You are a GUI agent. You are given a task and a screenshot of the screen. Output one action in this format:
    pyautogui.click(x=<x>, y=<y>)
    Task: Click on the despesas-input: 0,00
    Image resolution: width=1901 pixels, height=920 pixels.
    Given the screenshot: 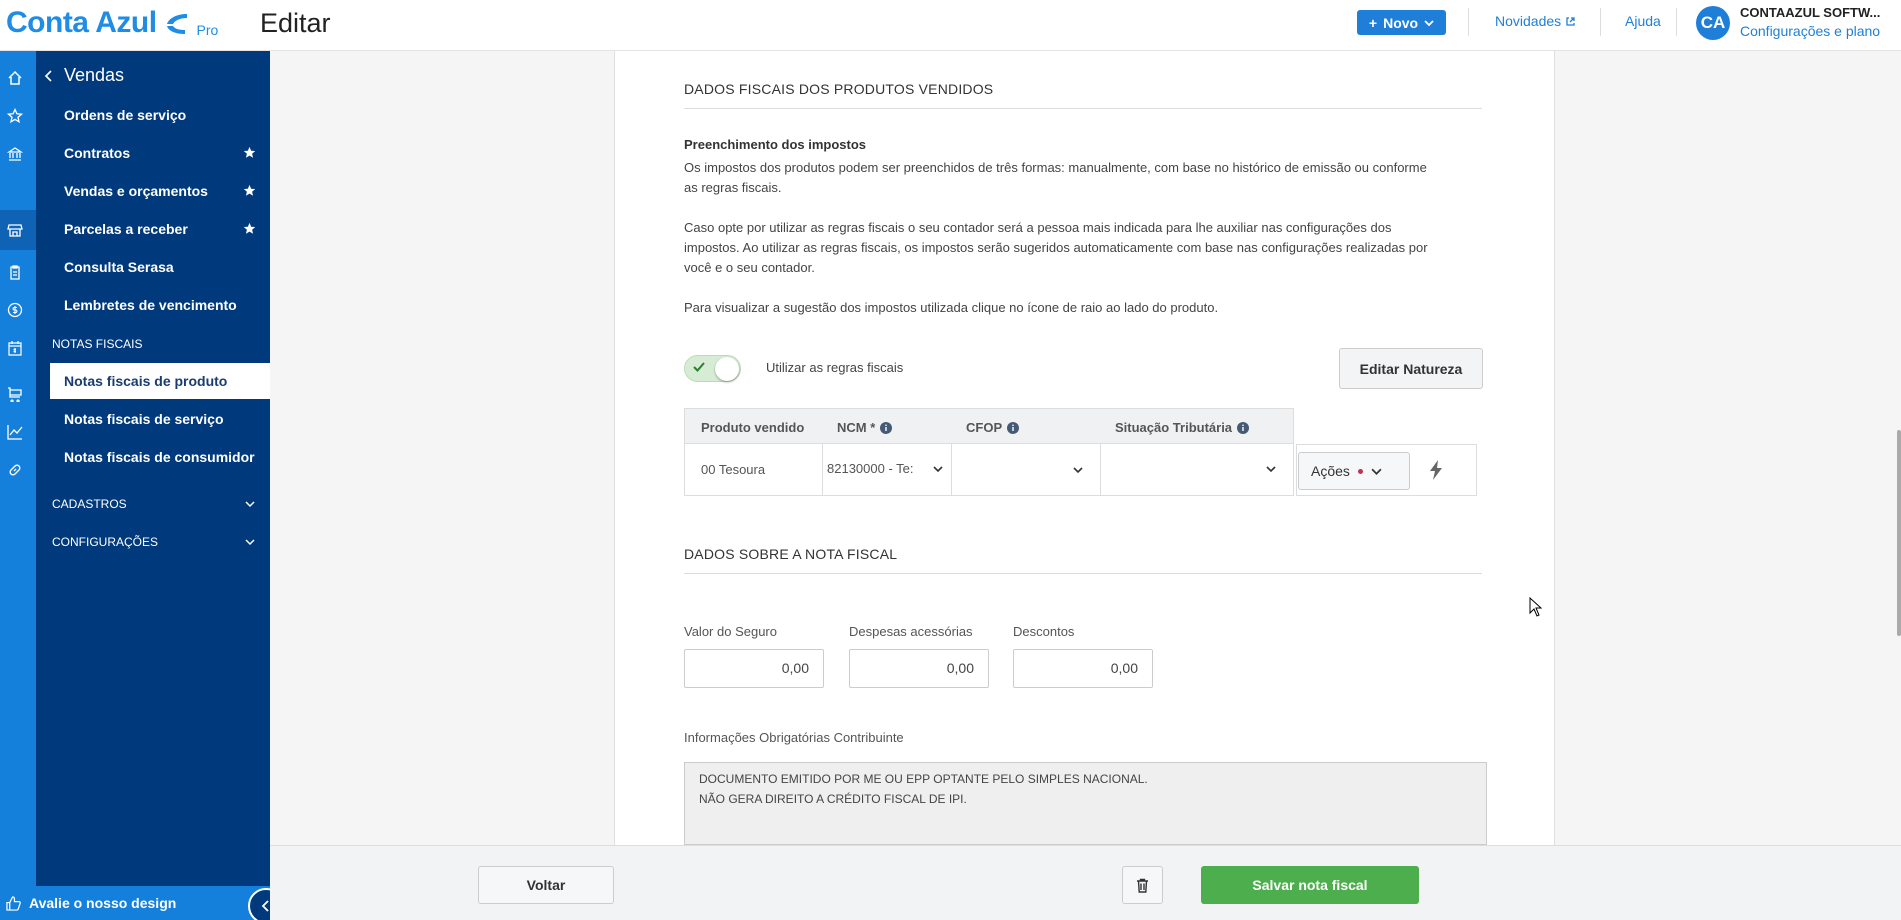 What is the action you would take?
    pyautogui.click(x=919, y=668)
    